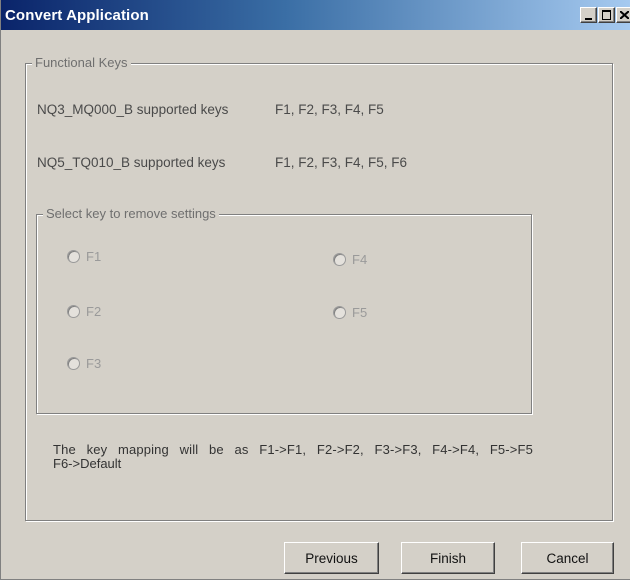 The image size is (630, 580). What do you see at coordinates (94, 256) in the screenshot?
I see `radio-f1-label: F1` at bounding box center [94, 256].